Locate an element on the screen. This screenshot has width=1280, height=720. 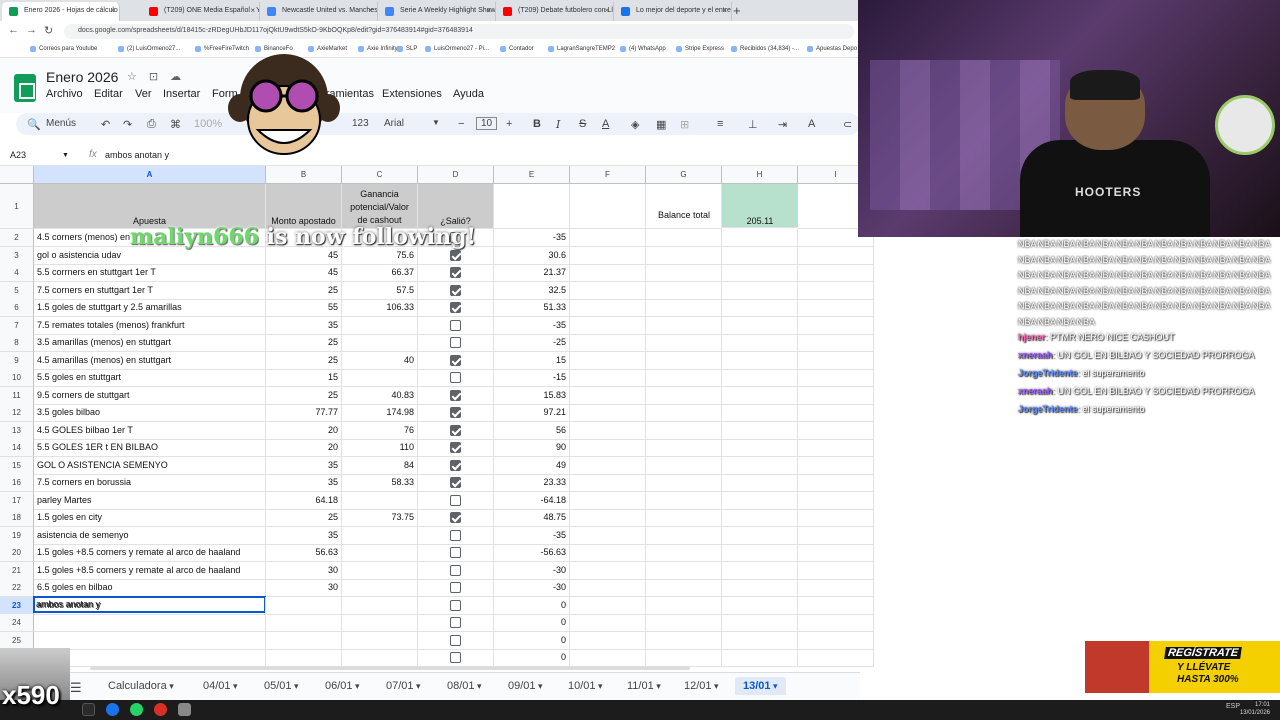
cell-monto: 30 is located at coordinates (304, 588).